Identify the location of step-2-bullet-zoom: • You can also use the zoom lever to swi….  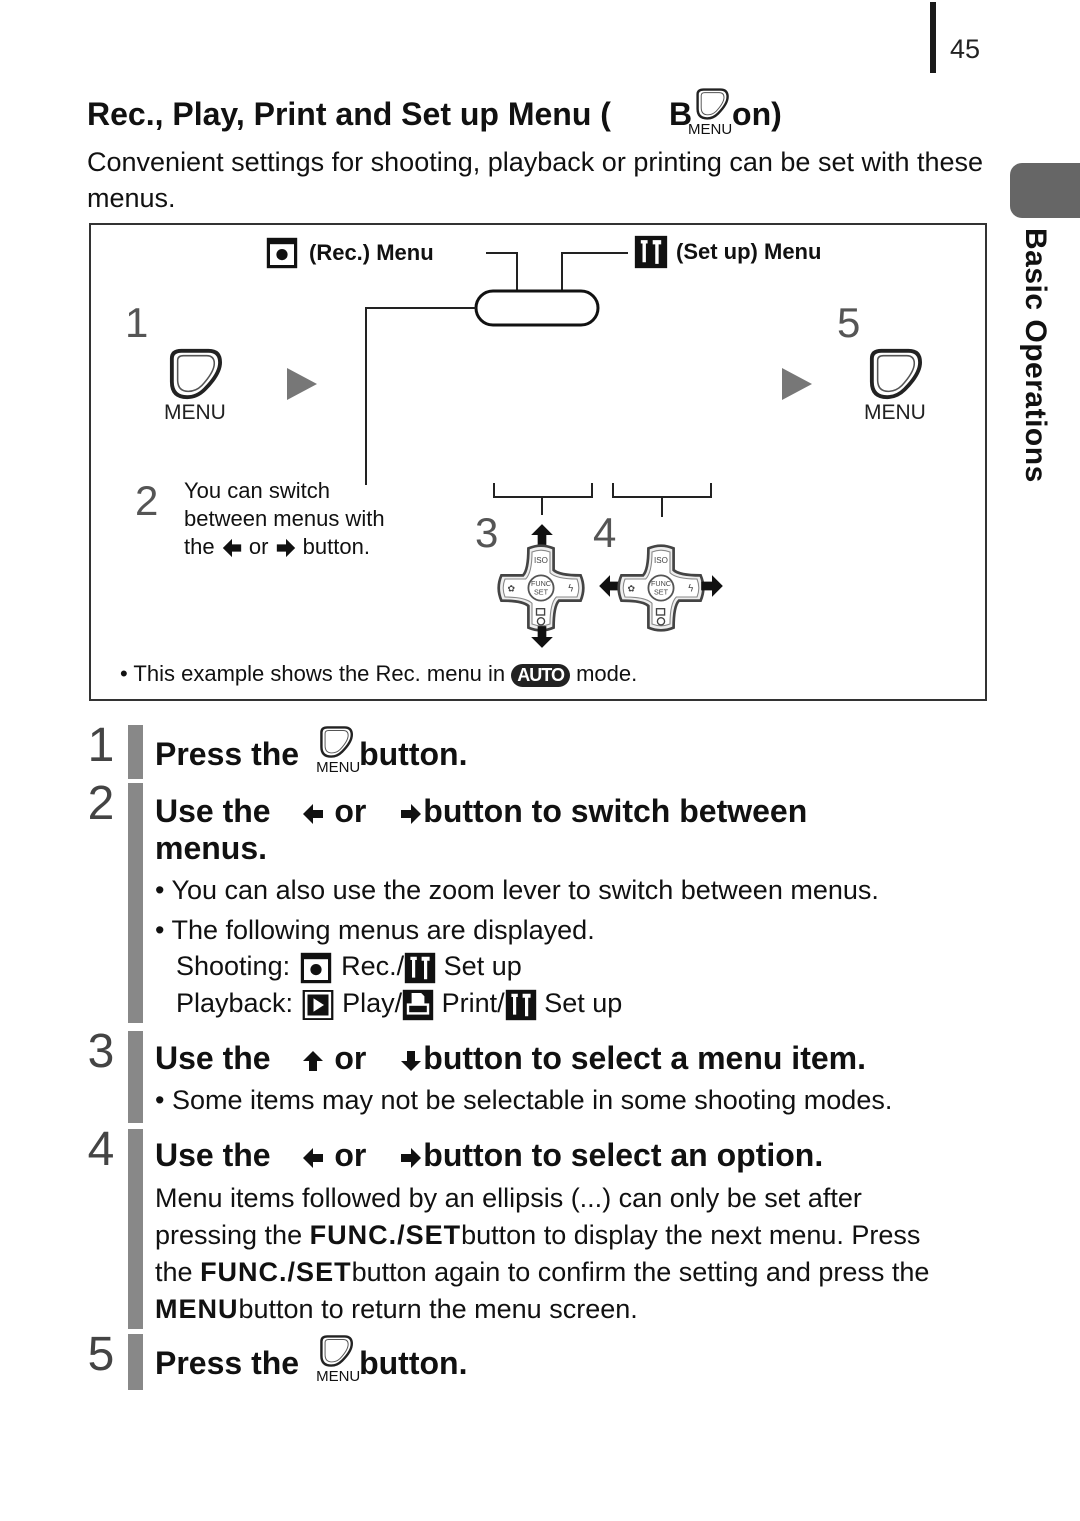
(517, 890).